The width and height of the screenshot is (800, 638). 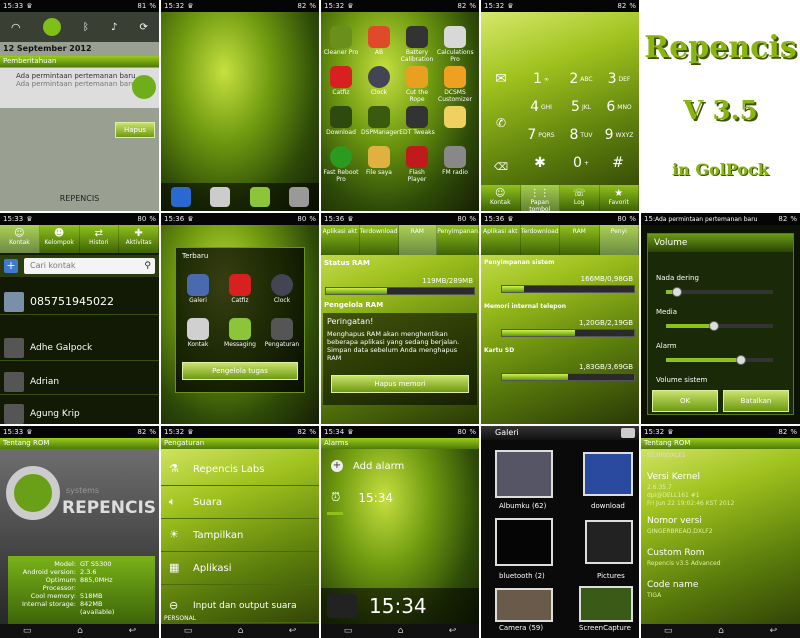 I want to click on recent-contacts: Kontak, so click(x=198, y=333).